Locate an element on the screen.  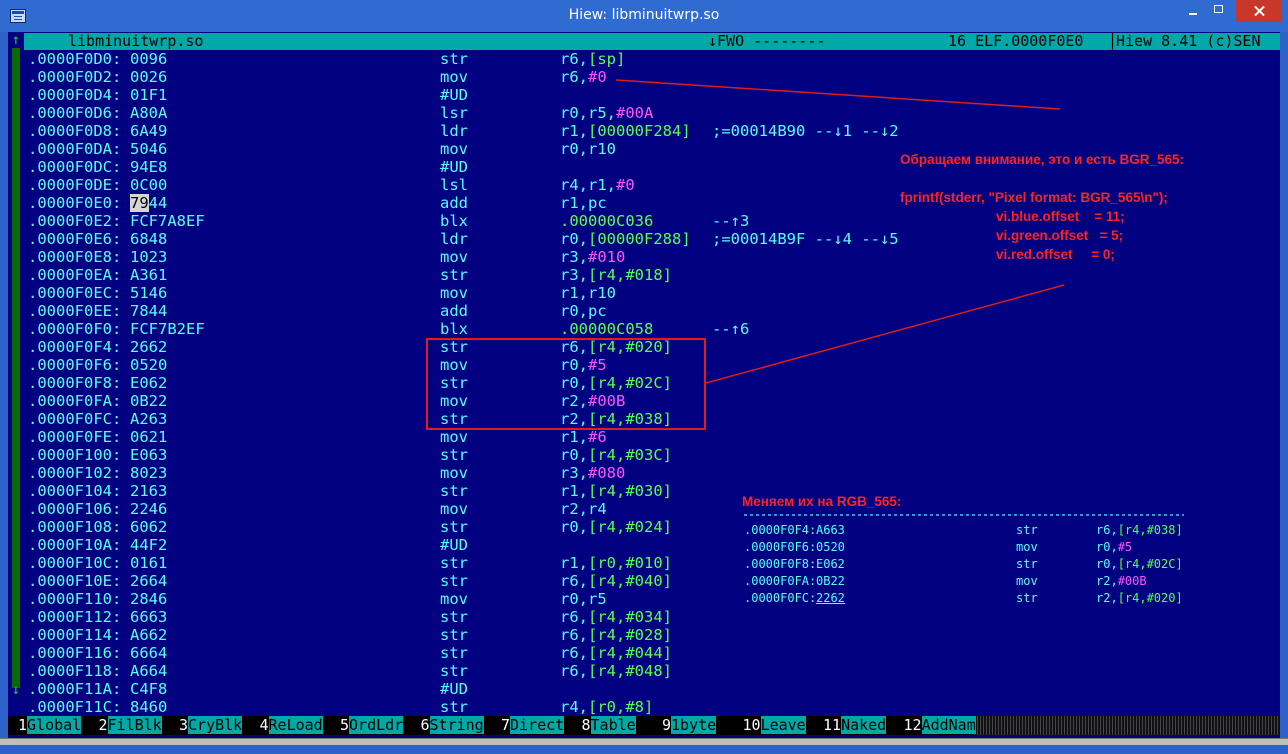
listing-row: .0000F102: 8023 mov r3,#080 is located at coordinates (652, 473).